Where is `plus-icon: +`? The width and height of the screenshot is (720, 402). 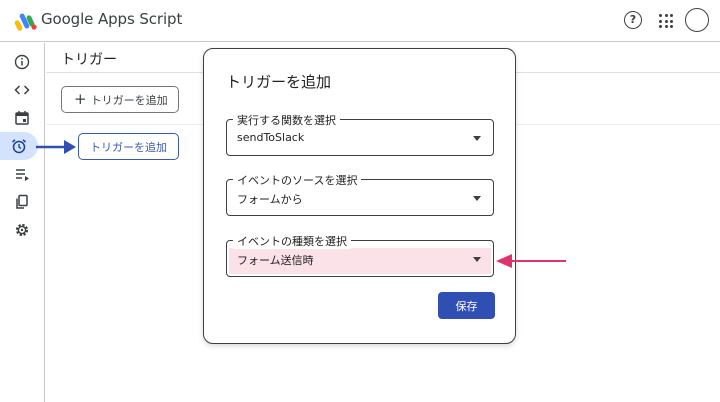 plus-icon: + is located at coordinates (80, 99).